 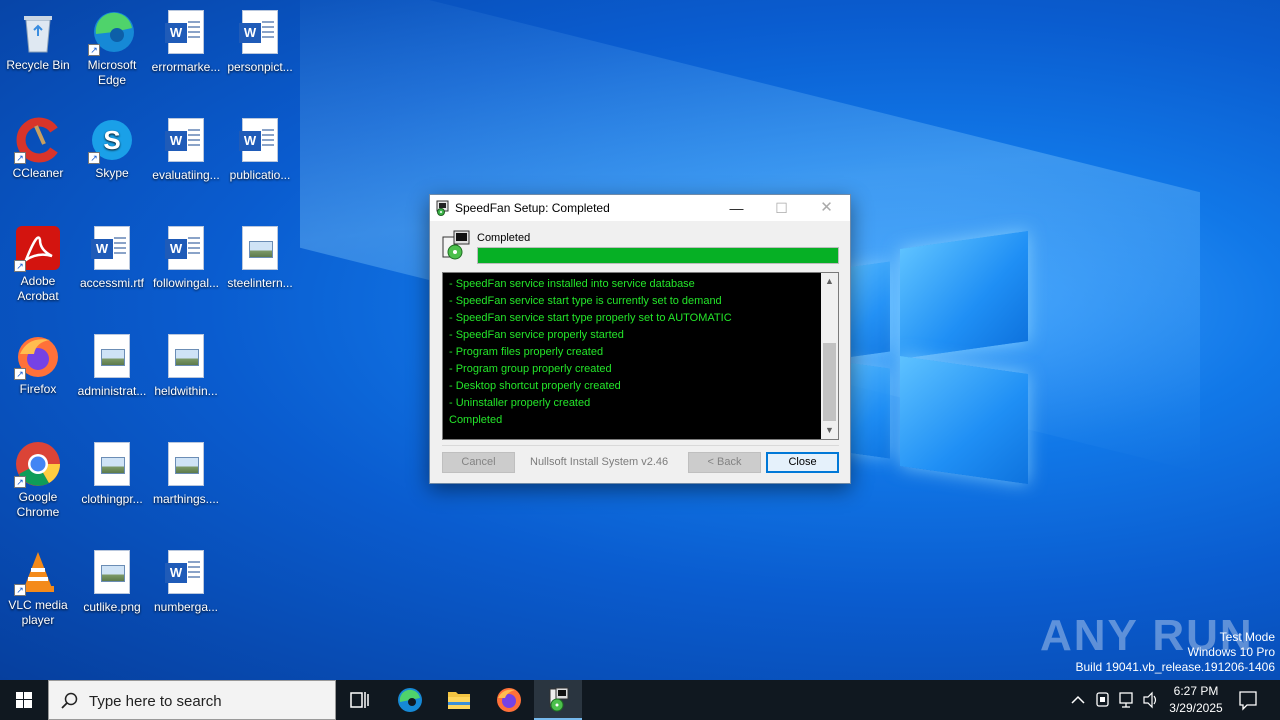 What do you see at coordinates (38, 248) in the screenshot?
I see `acrobat-icon: ↗` at bounding box center [38, 248].